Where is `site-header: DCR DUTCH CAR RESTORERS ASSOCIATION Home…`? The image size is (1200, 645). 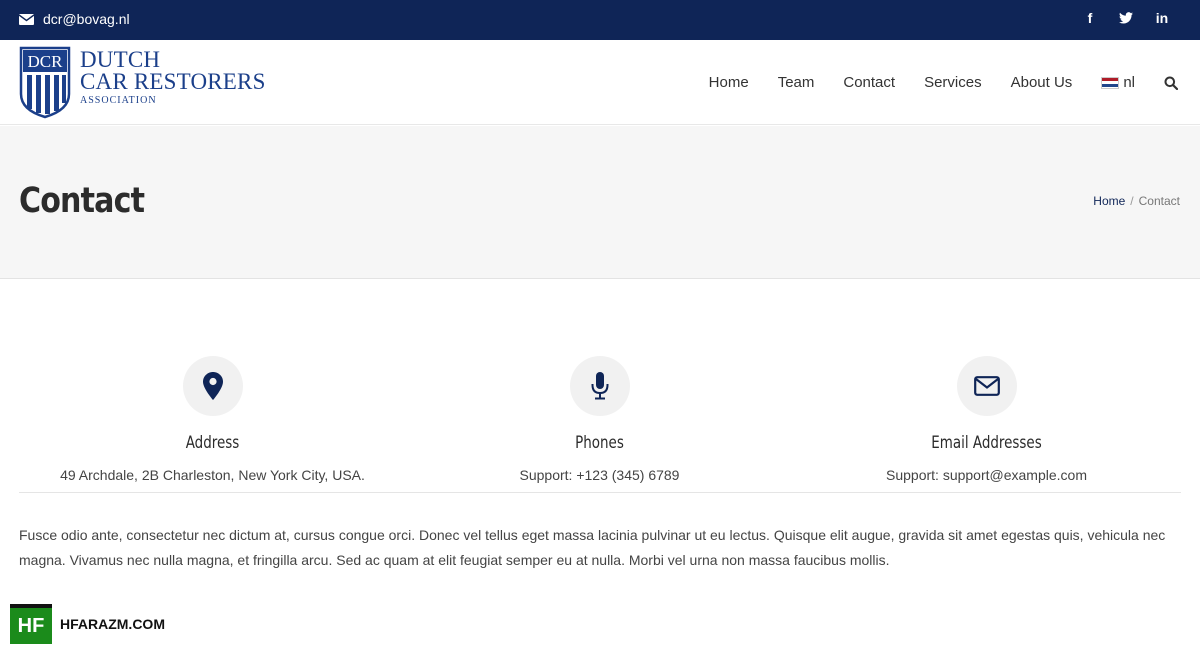
site-header: DCR DUTCH CAR RESTORERS ASSOCIATION Home… is located at coordinates (600, 82).